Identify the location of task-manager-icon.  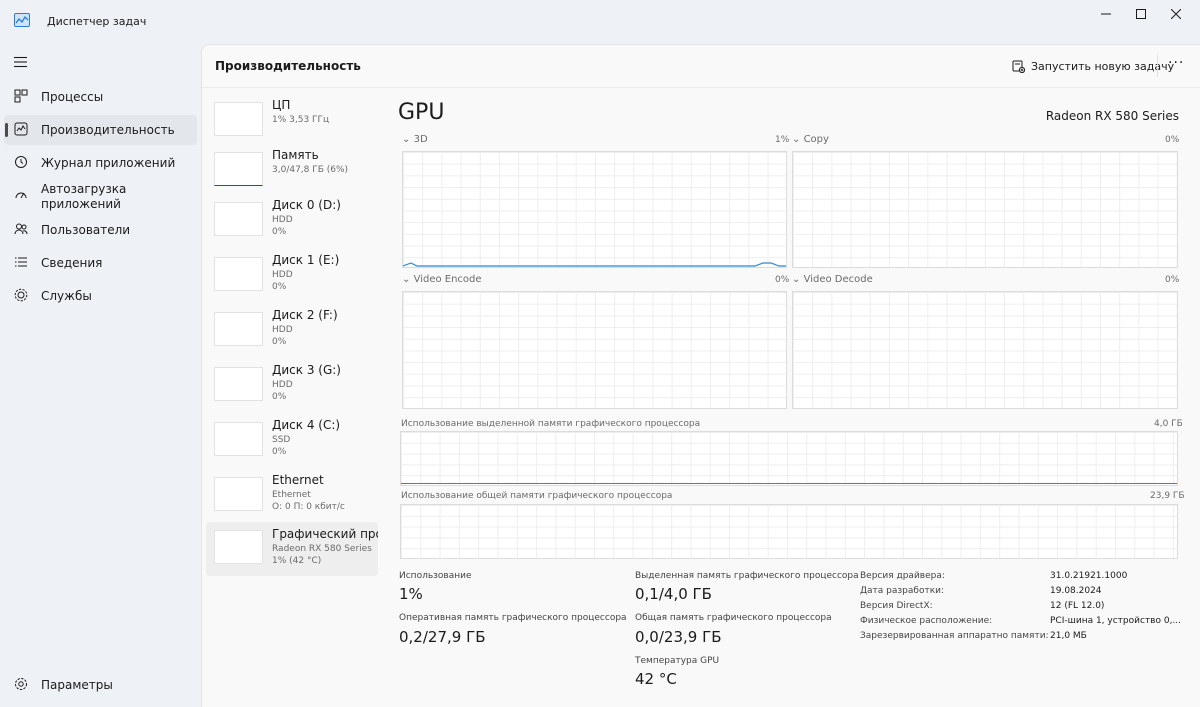
(22, 20).